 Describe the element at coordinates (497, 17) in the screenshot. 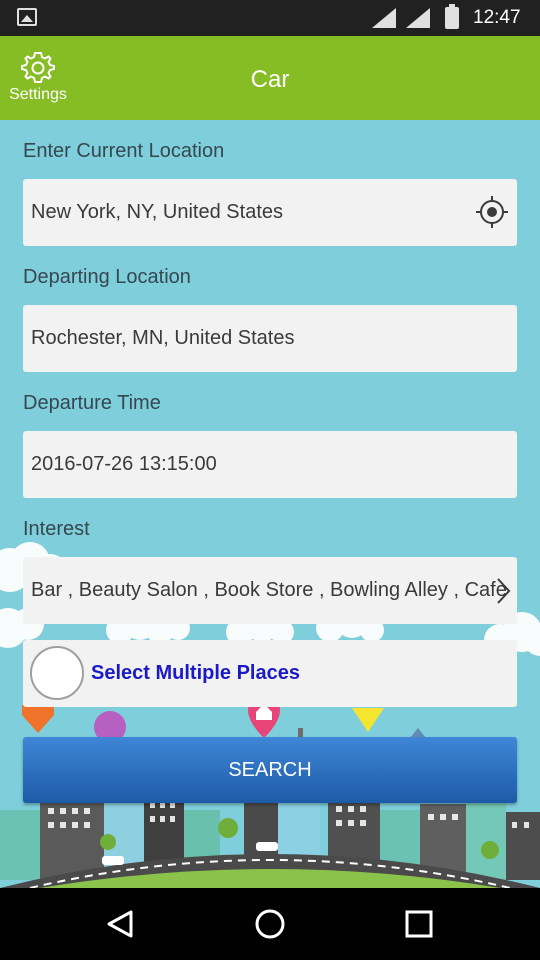

I see `status-time: 12:47` at that location.